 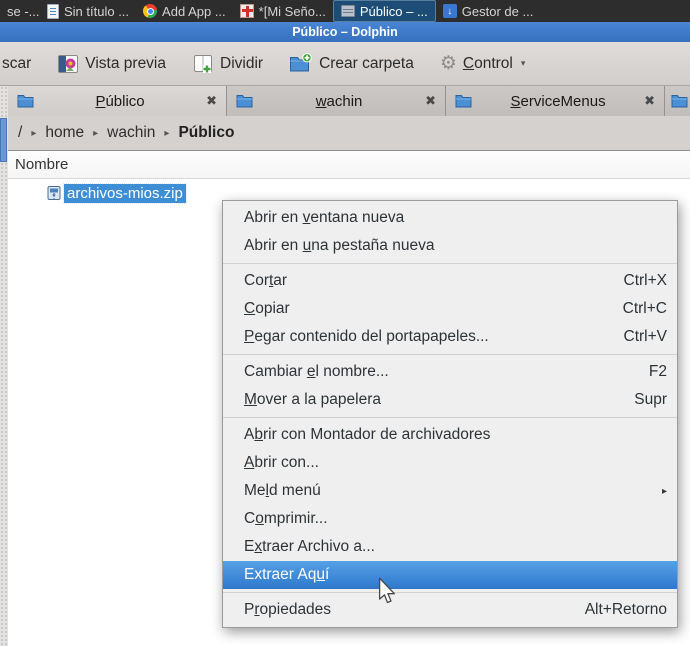 I want to click on tab-publico: Público ✖, so click(x=117, y=101).